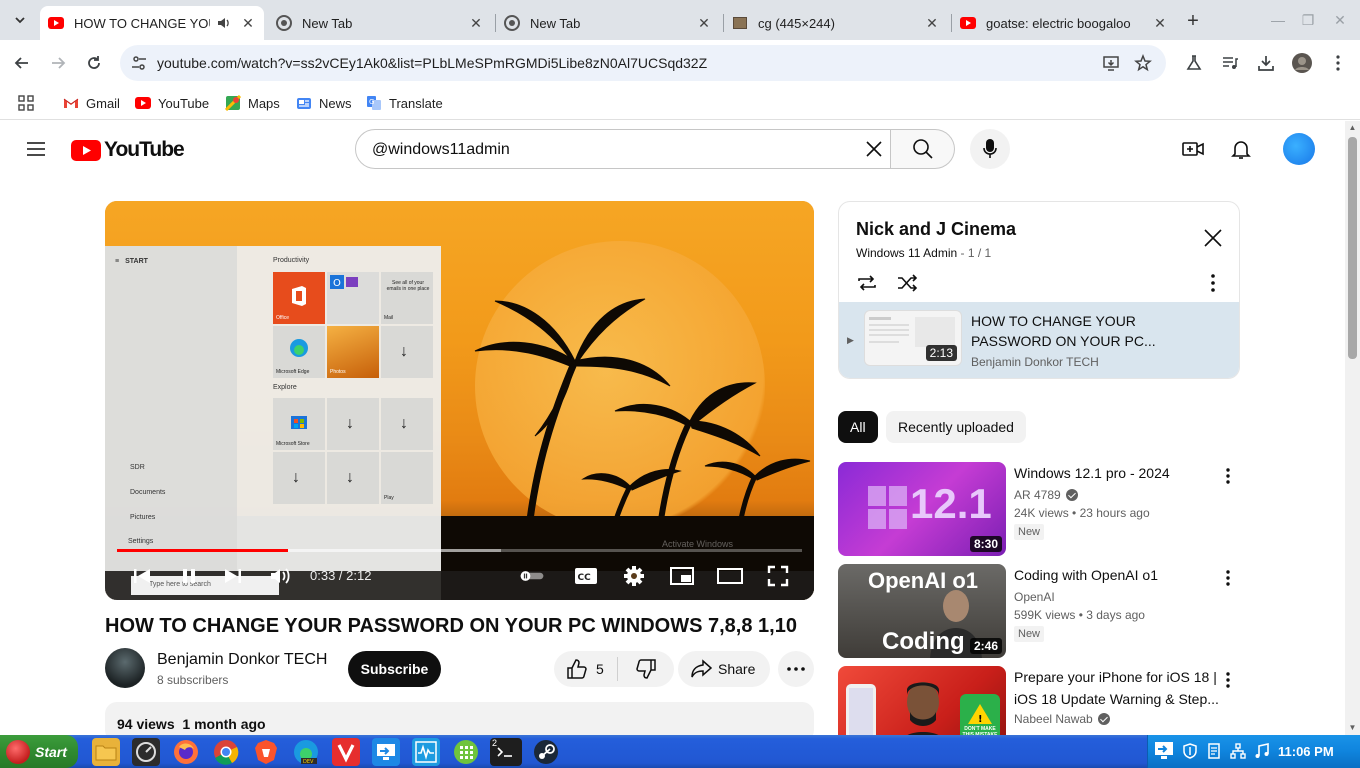 The width and height of the screenshot is (1360, 768). I want to click on minimize-icon: —, so click(1278, 20).